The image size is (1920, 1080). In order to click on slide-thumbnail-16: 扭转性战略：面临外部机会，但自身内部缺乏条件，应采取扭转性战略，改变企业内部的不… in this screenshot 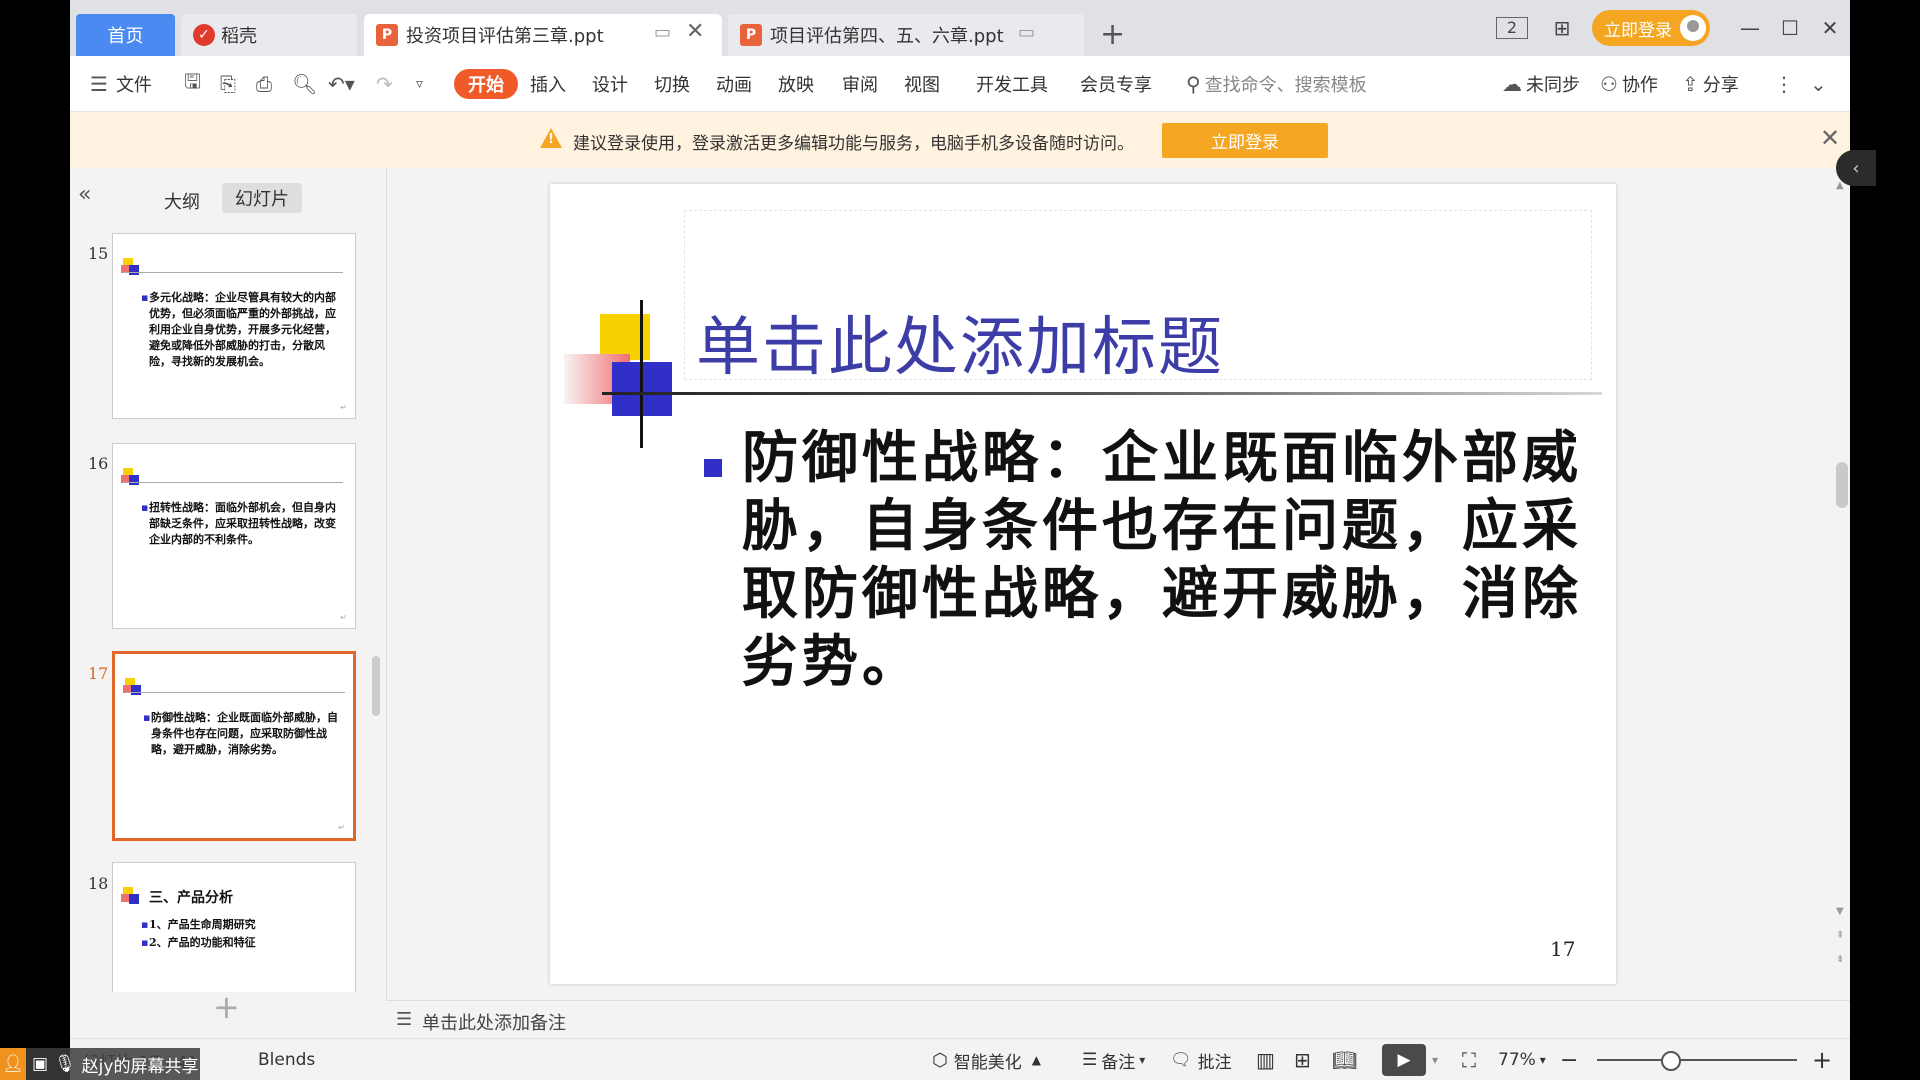, I will do `click(234, 536)`.